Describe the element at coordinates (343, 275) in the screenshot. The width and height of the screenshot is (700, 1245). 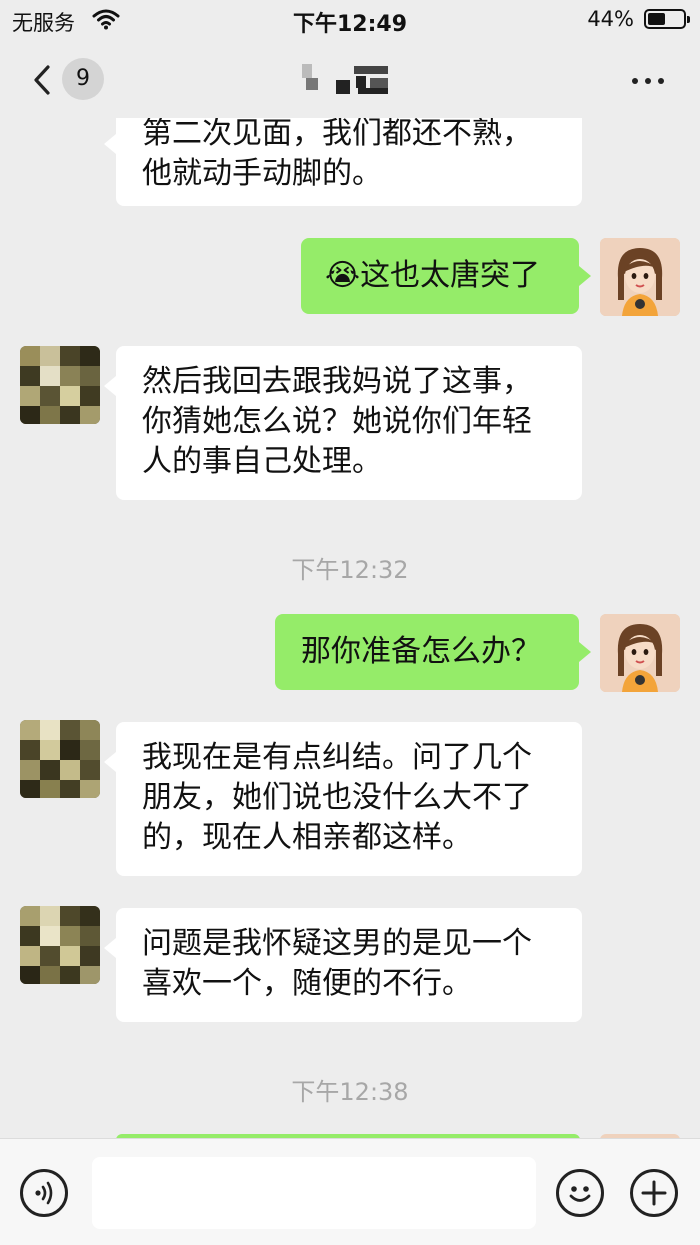
I see `crying-emoji-icon: 😭` at that location.